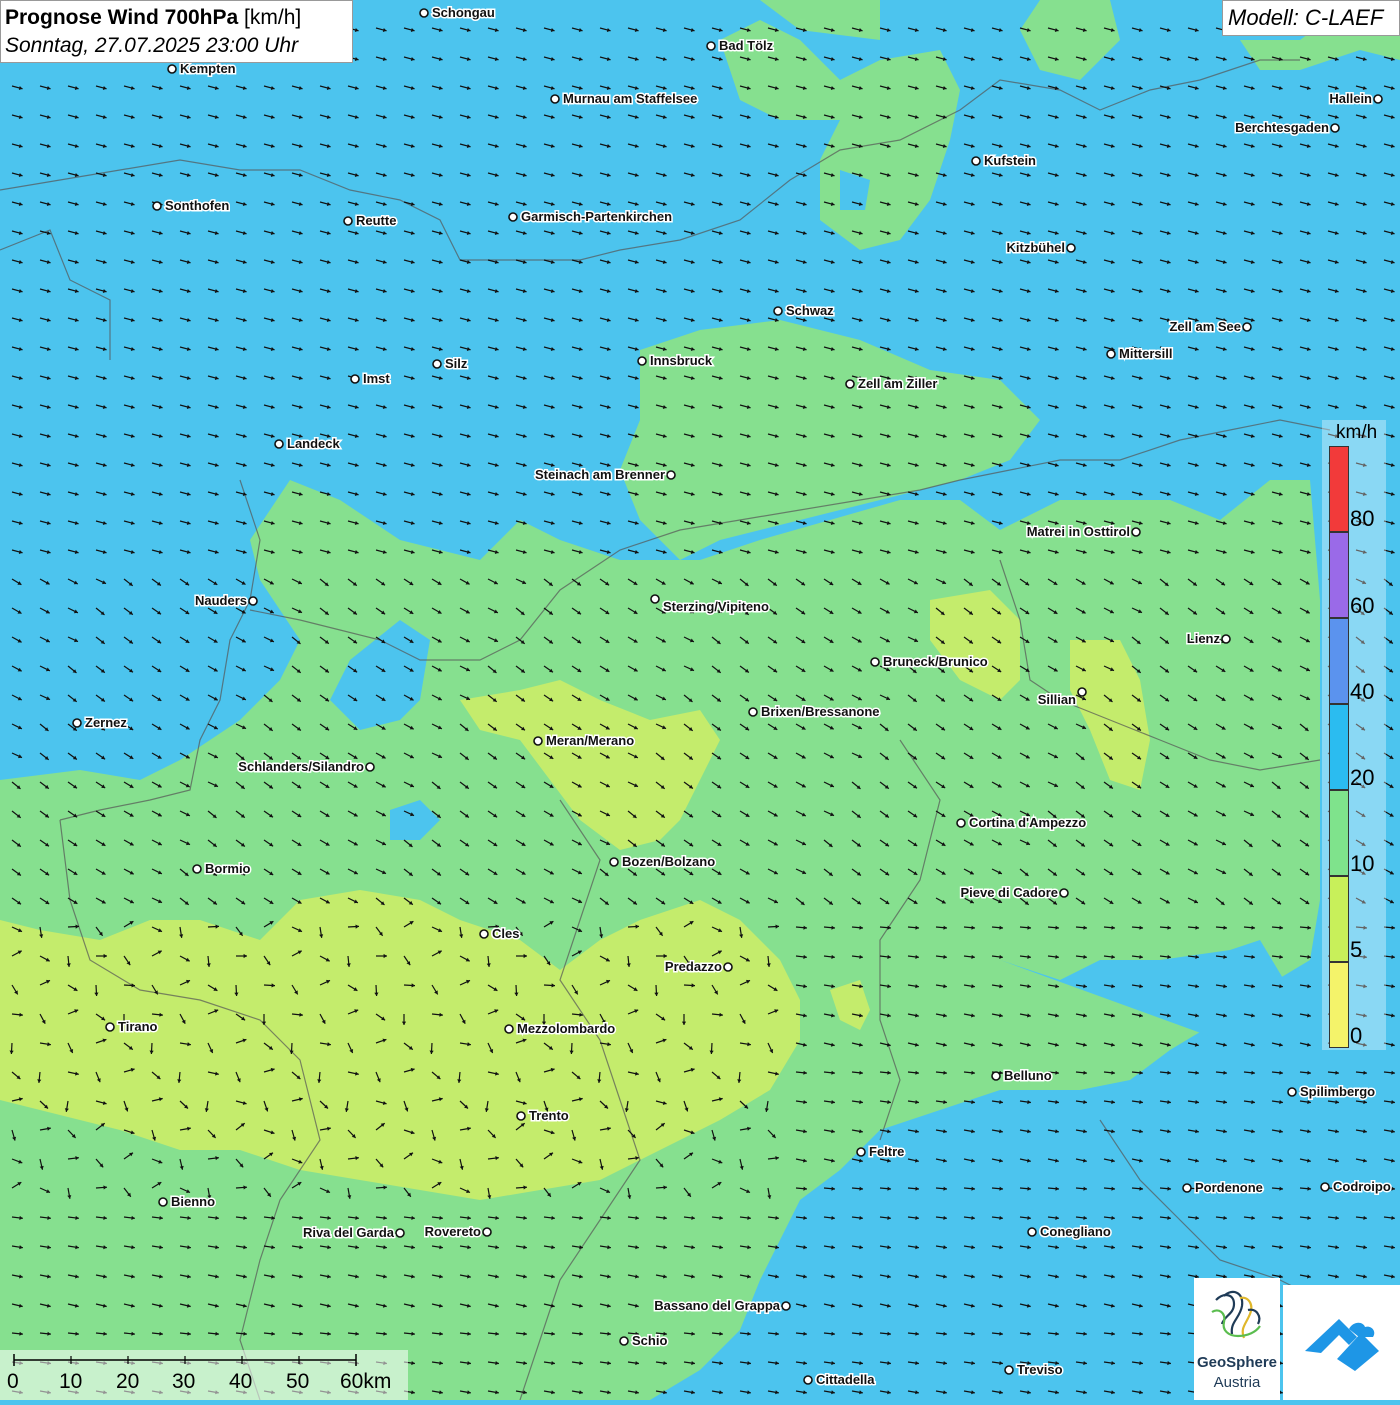  I want to click on map-title-text: Prognose Wind 700hPa, so click(122, 17).